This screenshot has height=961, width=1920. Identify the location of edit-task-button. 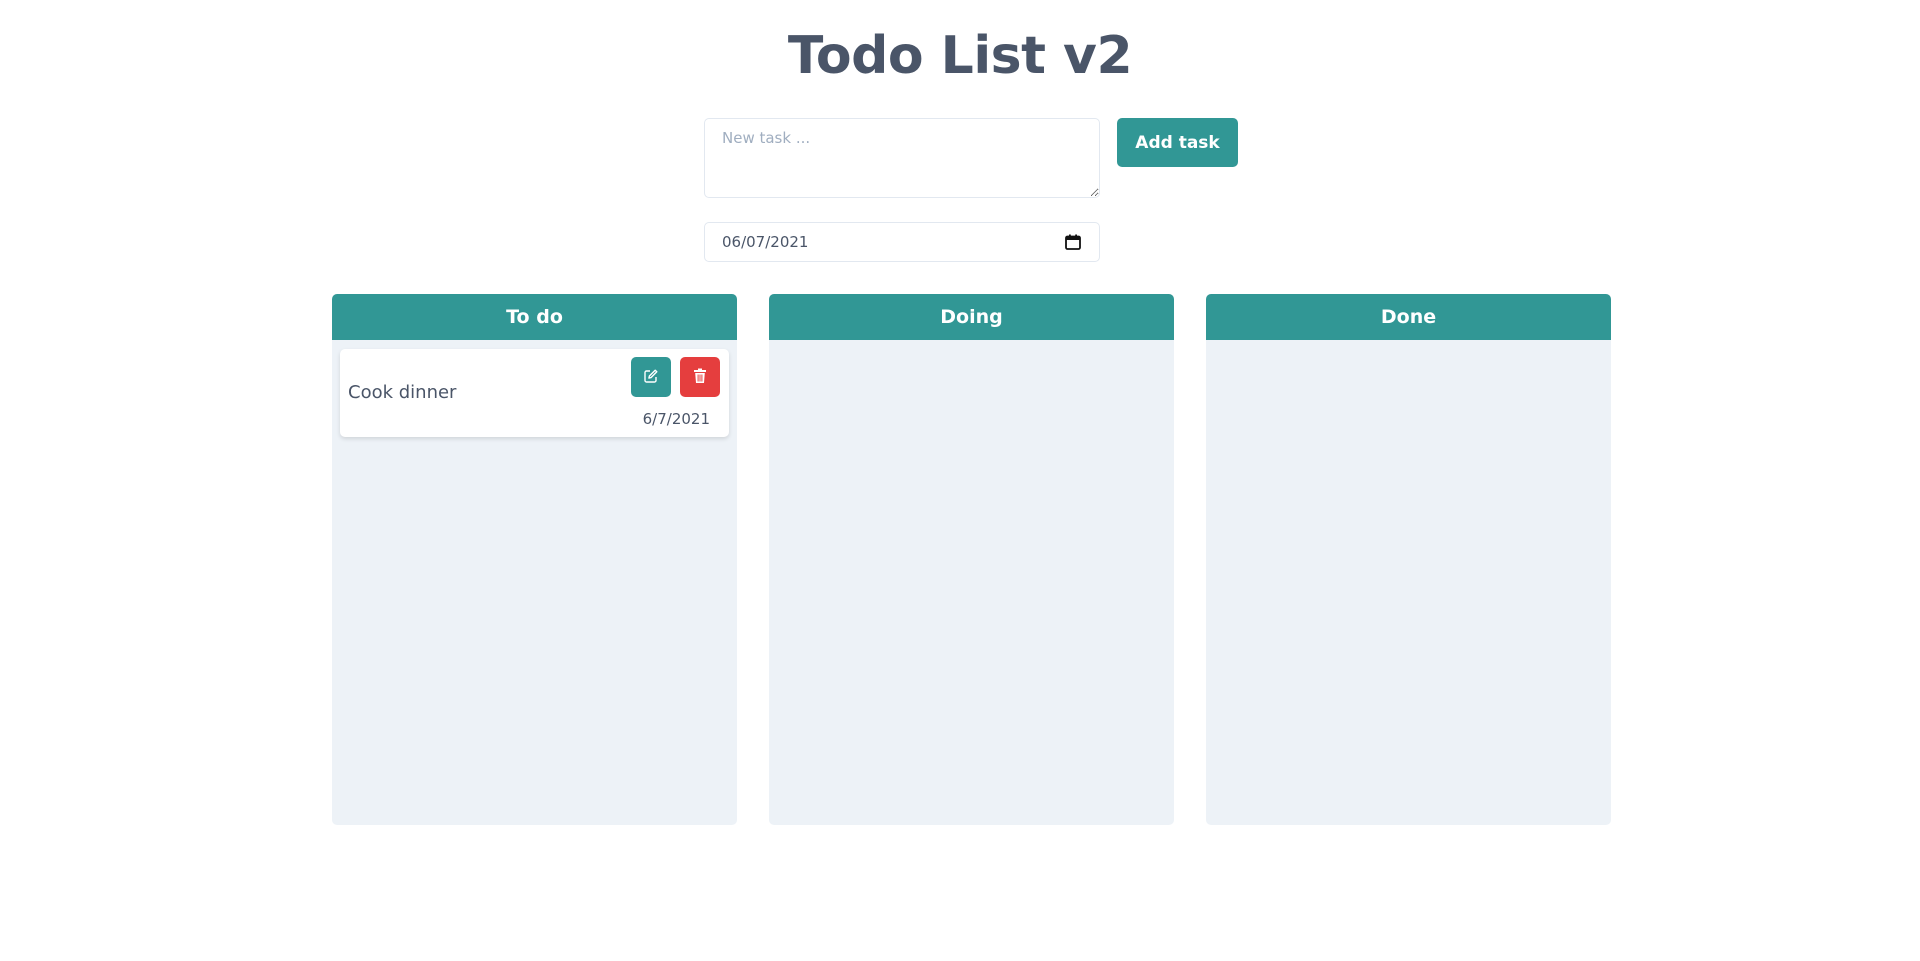
(651, 377).